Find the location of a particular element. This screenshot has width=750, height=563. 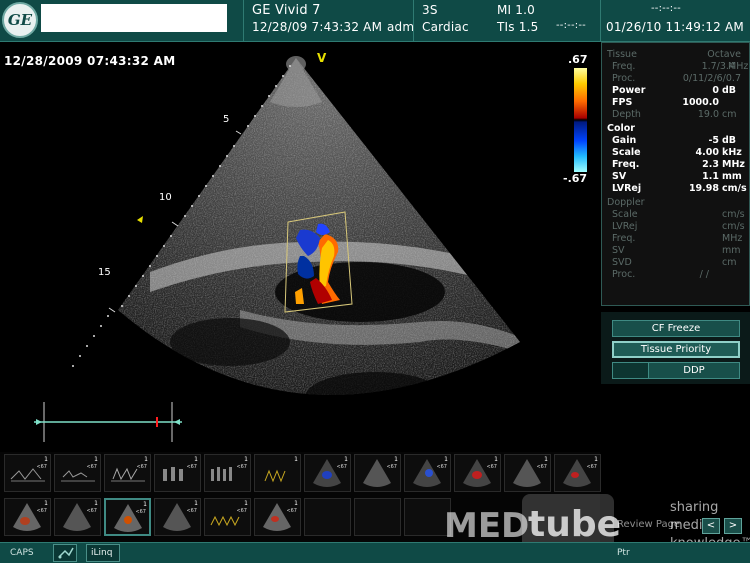

doppler-header: Doppler is located at coordinates (626, 202).